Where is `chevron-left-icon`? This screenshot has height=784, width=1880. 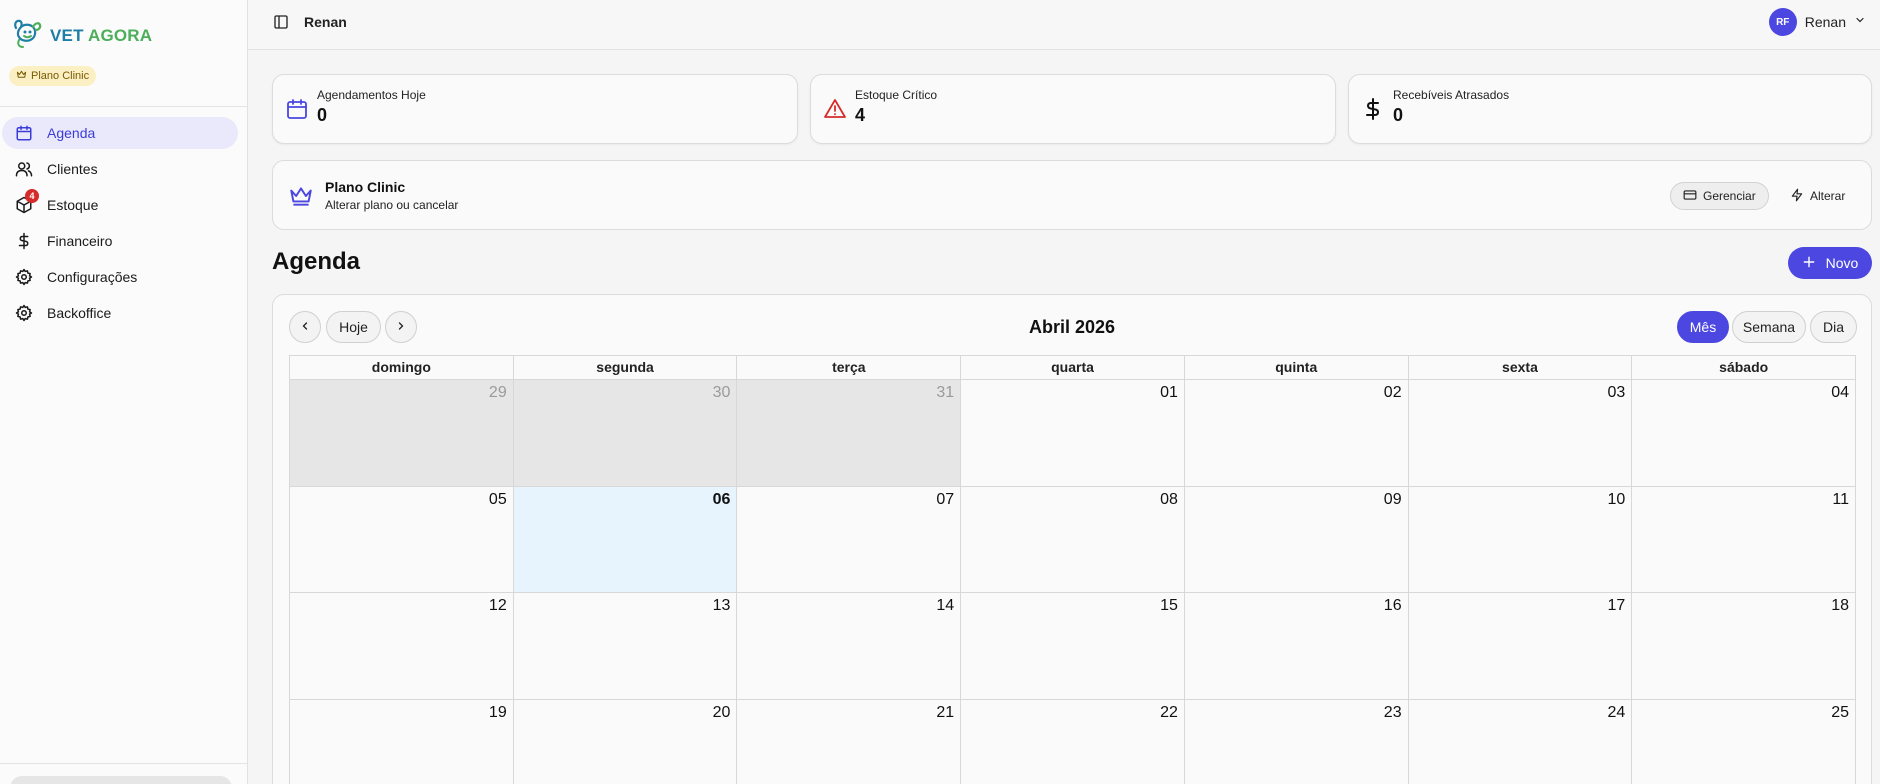 chevron-left-icon is located at coordinates (305, 327).